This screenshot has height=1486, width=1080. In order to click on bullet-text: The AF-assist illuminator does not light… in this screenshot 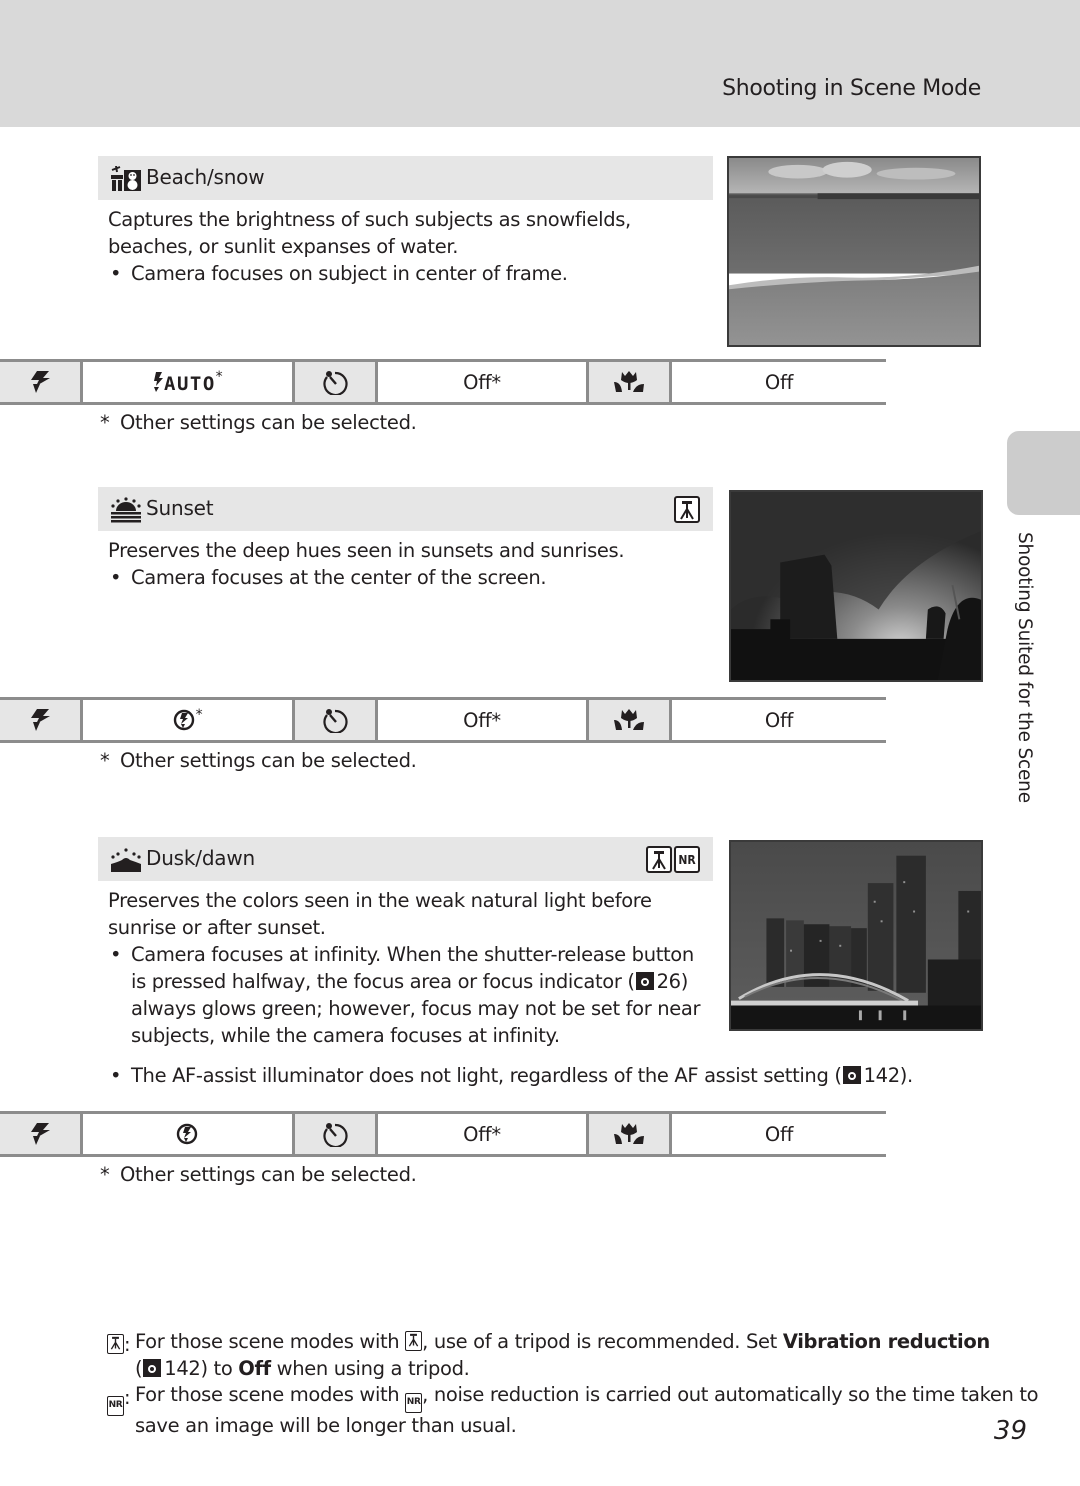, I will do `click(486, 1075)`.